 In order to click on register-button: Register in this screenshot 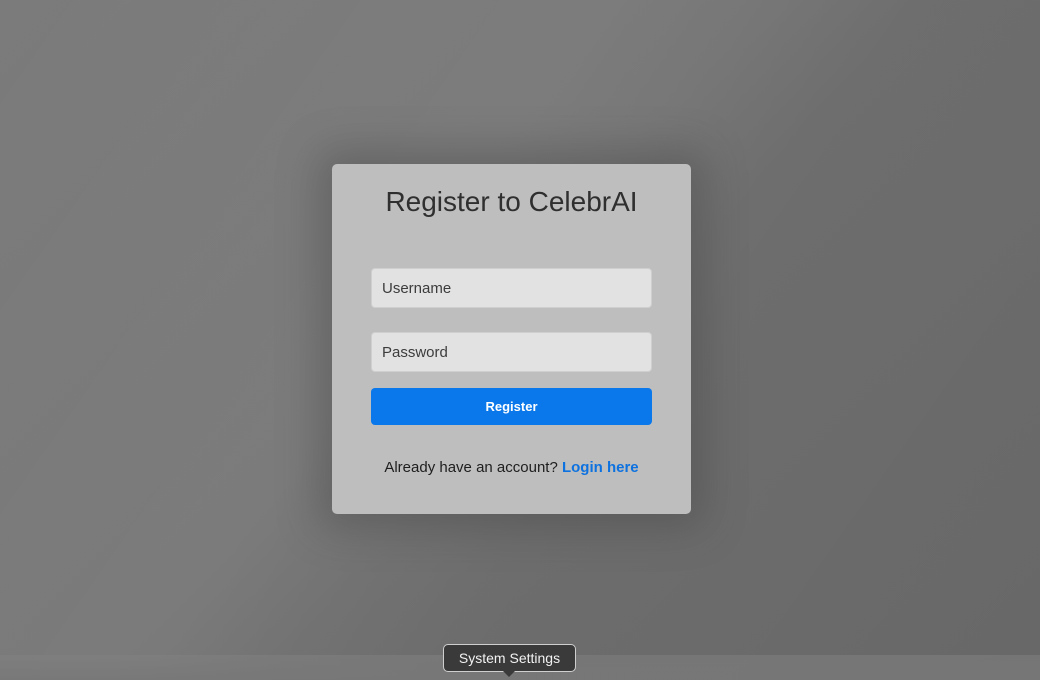, I will do `click(511, 406)`.